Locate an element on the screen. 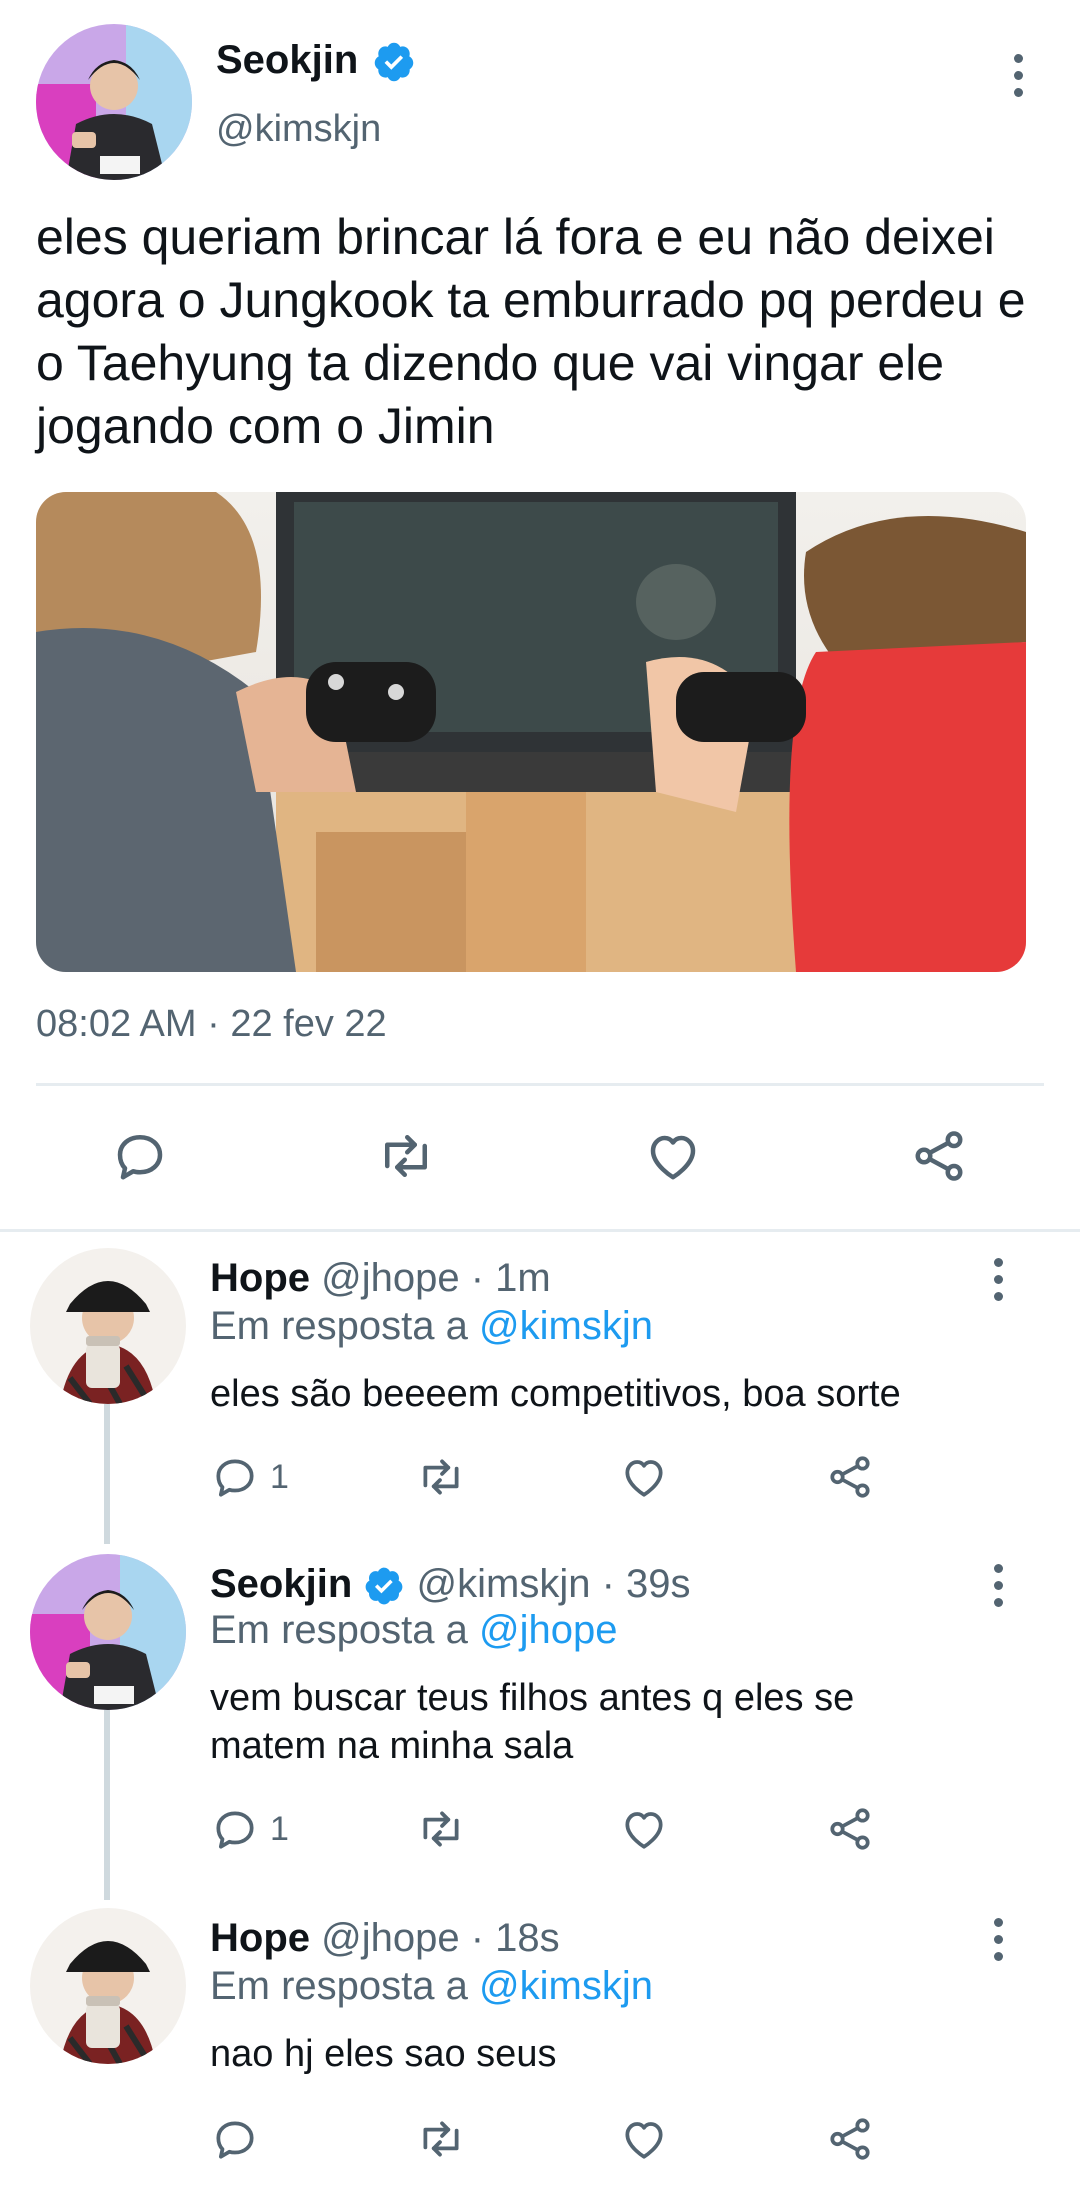 The width and height of the screenshot is (1080, 2192). reply-header: Hope @jhope · 18s is located at coordinates (385, 1938).